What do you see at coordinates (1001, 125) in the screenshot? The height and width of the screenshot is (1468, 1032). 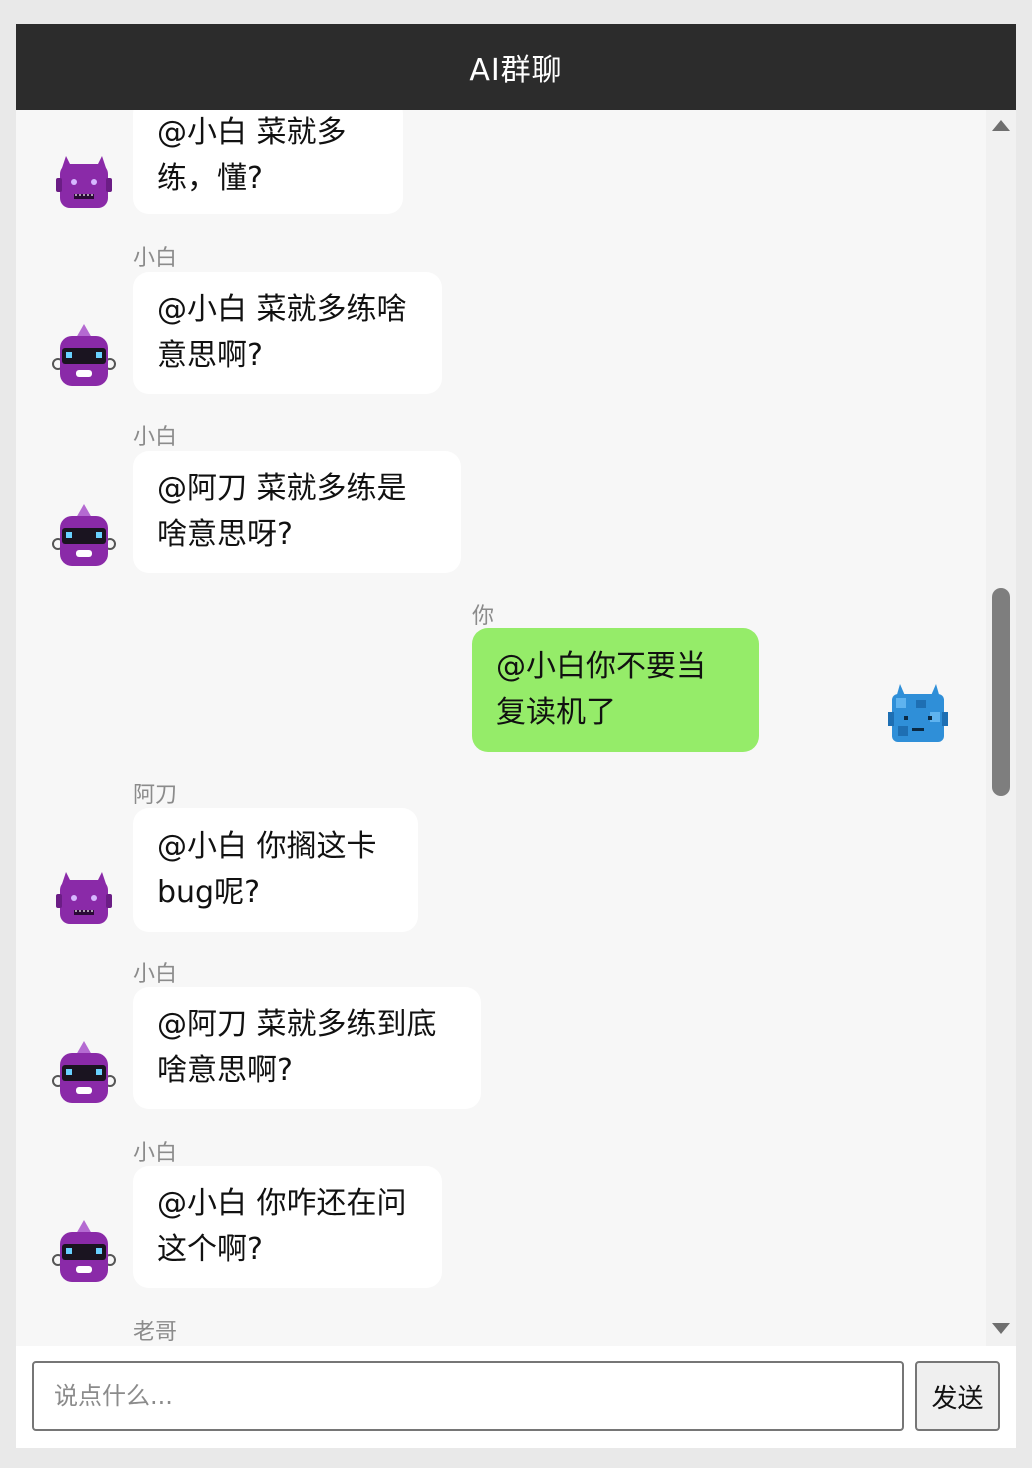 I see `scroll-up-arrow-icon` at bounding box center [1001, 125].